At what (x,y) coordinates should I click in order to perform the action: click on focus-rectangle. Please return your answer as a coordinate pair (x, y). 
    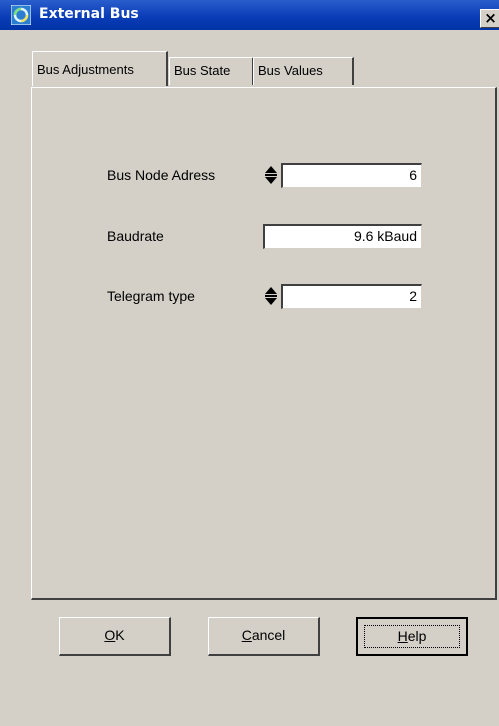
    Looking at the image, I should click on (412, 636).